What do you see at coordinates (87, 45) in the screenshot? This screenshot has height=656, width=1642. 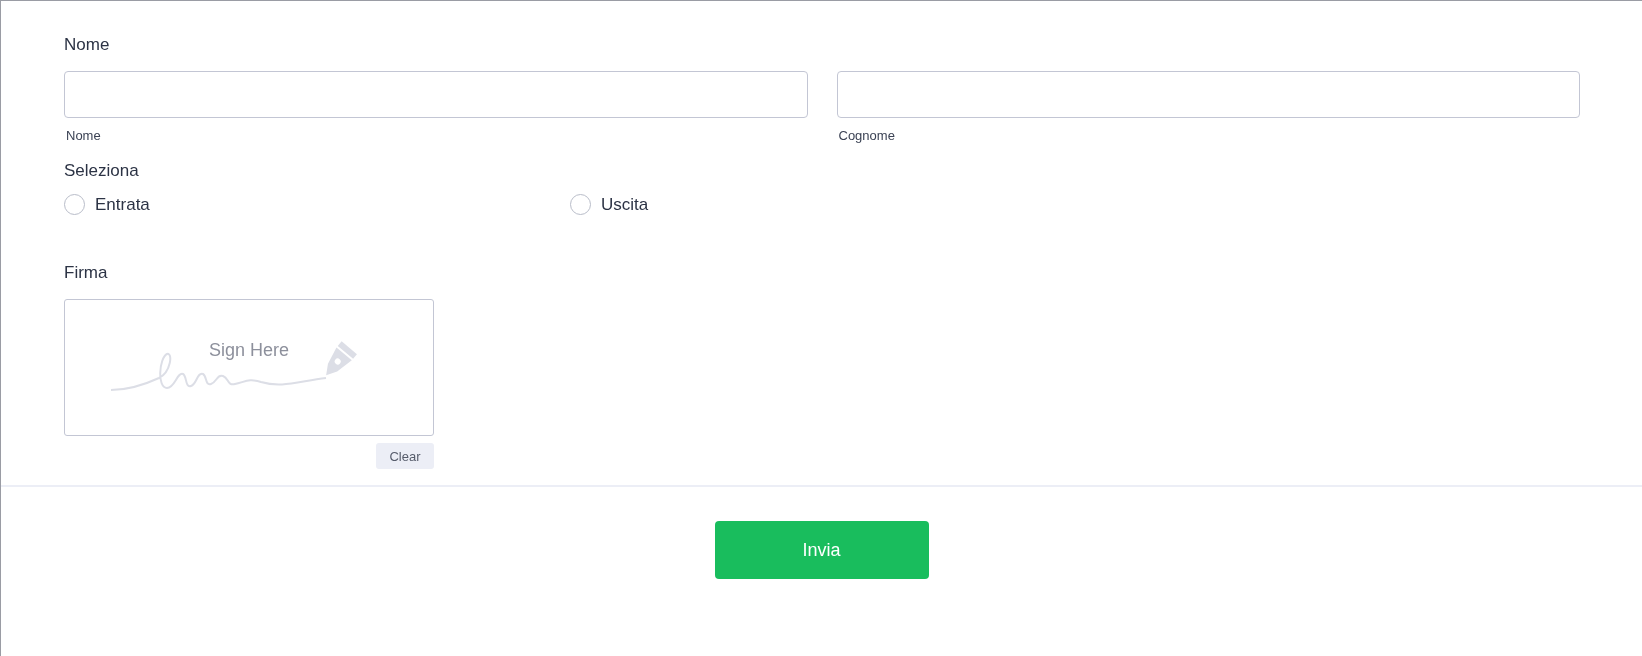 I see `section-label: Nome` at bounding box center [87, 45].